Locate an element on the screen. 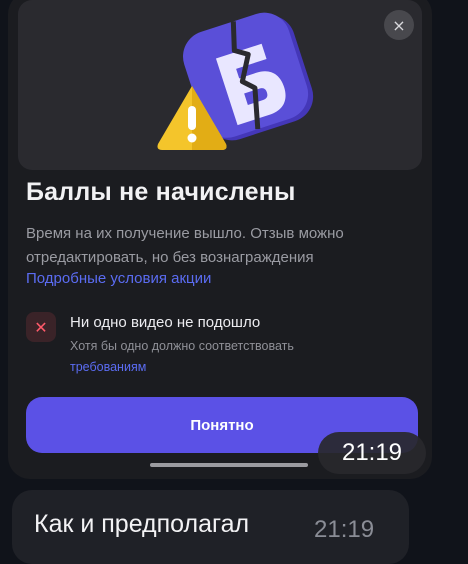  message-timestamp: 21:19 is located at coordinates (344, 529).